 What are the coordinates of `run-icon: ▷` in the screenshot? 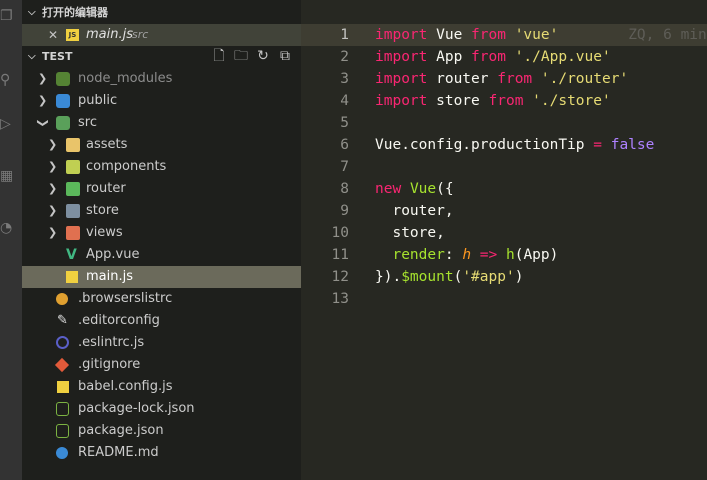 It's located at (6, 124).